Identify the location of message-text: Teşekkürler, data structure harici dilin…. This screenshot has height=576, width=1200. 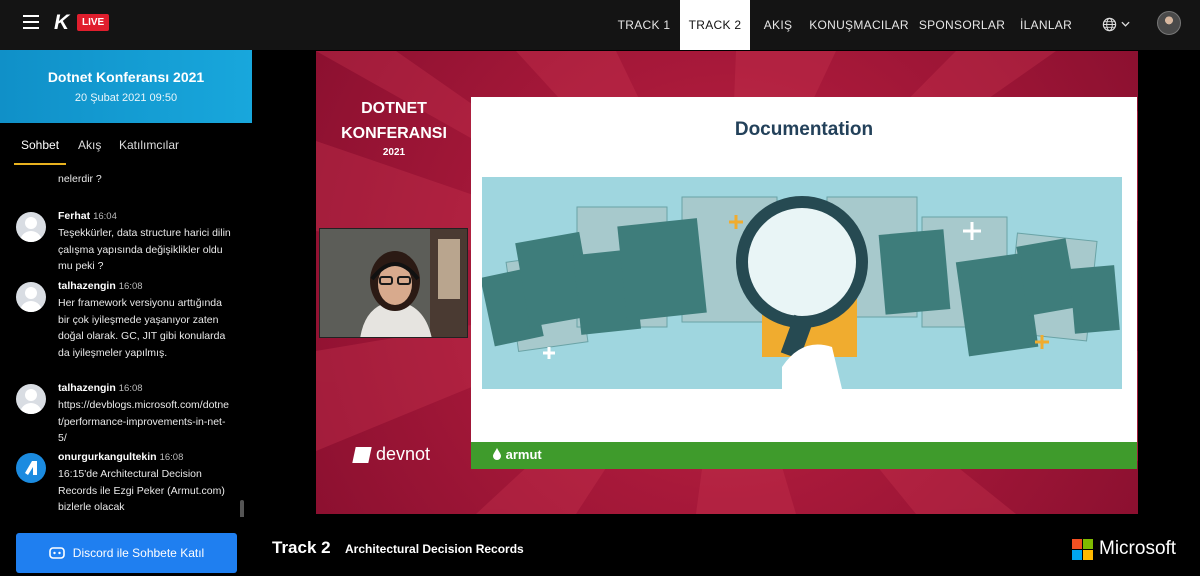
(144, 249).